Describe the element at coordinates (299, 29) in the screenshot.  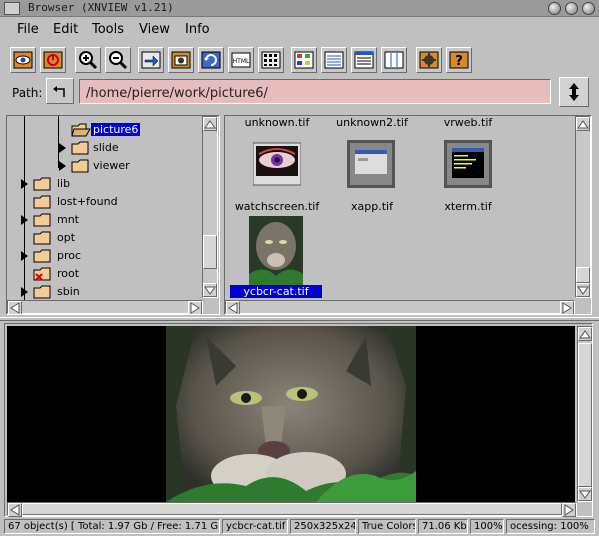
I see `menu-bar: File Edit Tools View Info` at that location.